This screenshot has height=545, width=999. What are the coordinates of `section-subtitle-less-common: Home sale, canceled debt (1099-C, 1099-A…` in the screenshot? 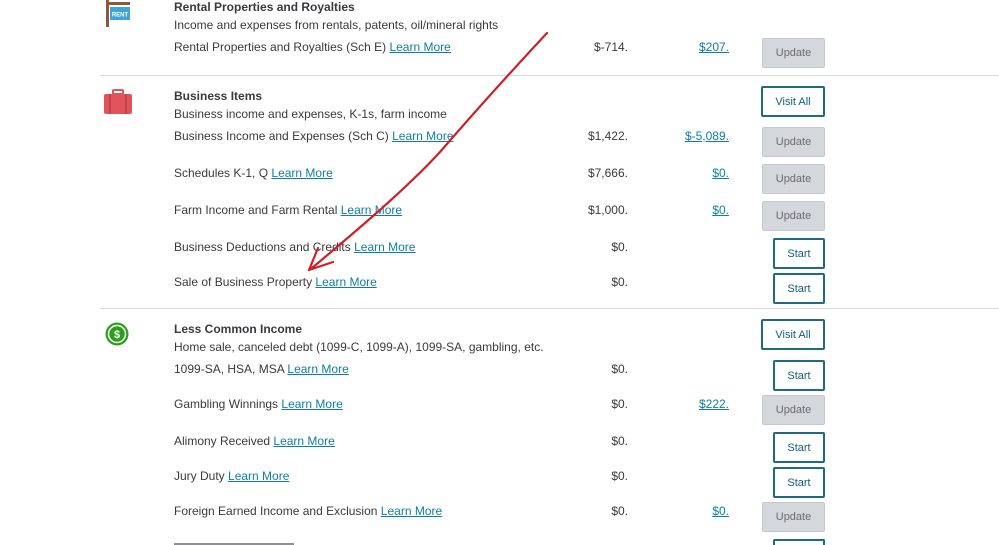 It's located at (359, 347).